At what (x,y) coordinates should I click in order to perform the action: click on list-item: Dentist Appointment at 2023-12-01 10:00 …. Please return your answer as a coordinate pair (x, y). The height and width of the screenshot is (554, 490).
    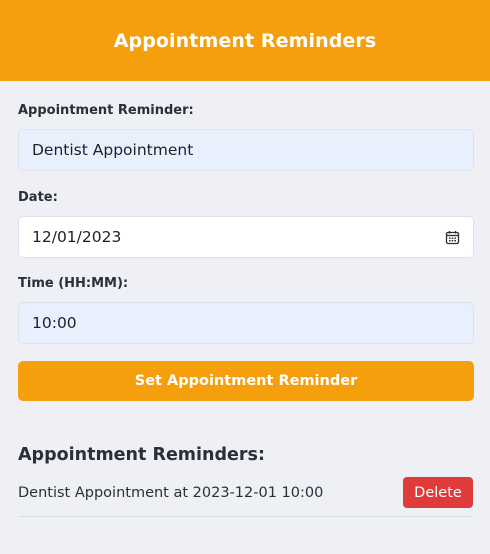
    Looking at the image, I should click on (245, 497).